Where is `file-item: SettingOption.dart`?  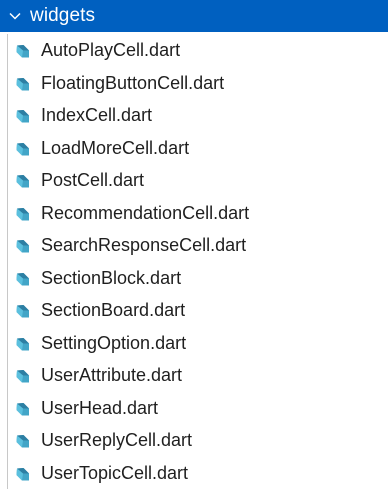
file-item: SettingOption.dart is located at coordinates (194, 342).